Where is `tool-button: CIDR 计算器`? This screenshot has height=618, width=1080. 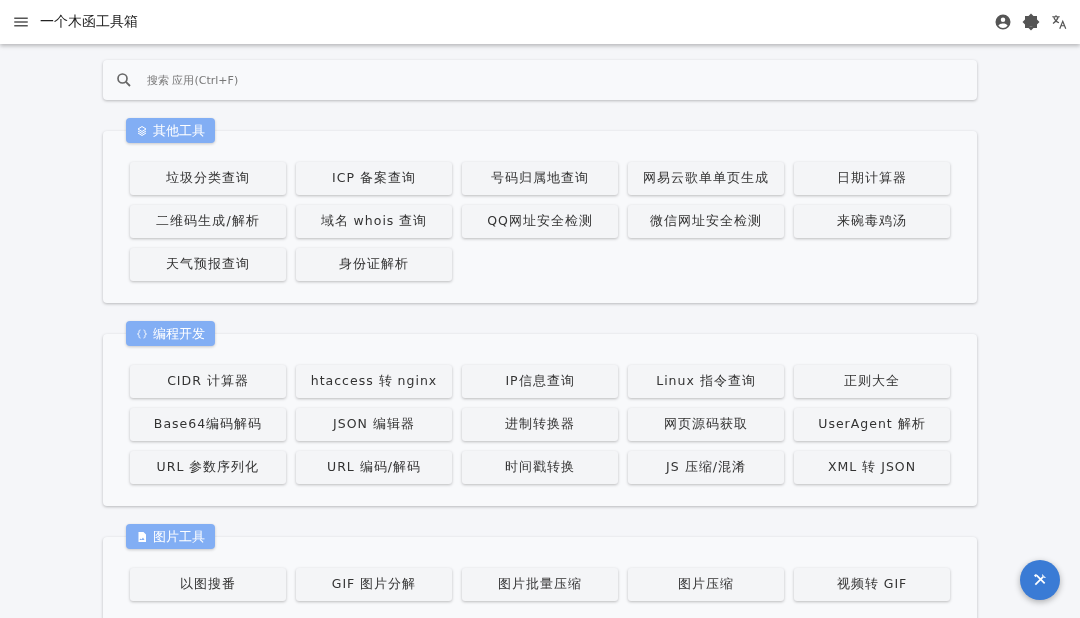 tool-button: CIDR 计算器 is located at coordinates (208, 381).